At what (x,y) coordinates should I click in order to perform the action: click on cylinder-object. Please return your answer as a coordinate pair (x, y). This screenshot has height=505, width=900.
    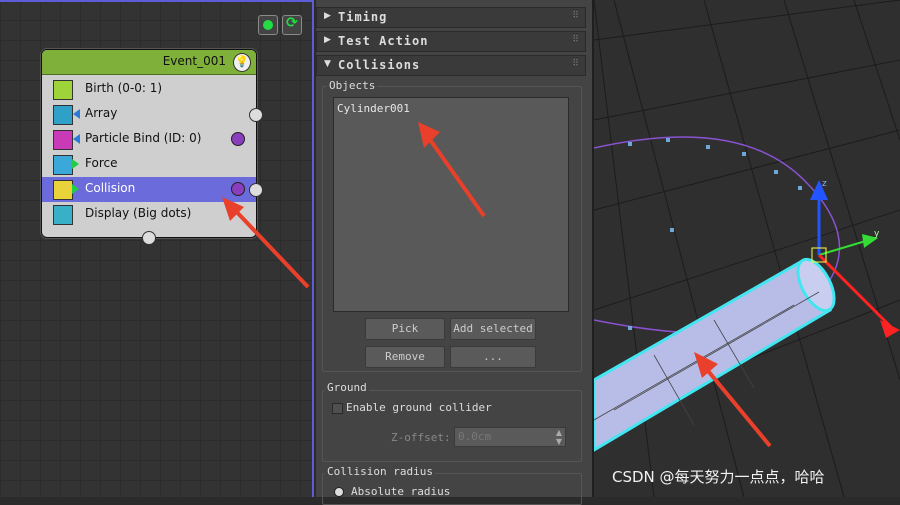
    Looking at the image, I should click on (715, 354).